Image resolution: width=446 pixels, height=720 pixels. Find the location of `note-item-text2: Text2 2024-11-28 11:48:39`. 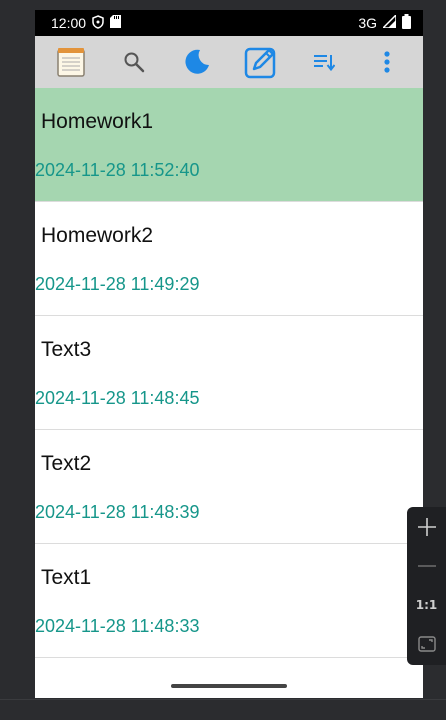

note-item-text2: Text2 2024-11-28 11:48:39 is located at coordinates (229, 487).